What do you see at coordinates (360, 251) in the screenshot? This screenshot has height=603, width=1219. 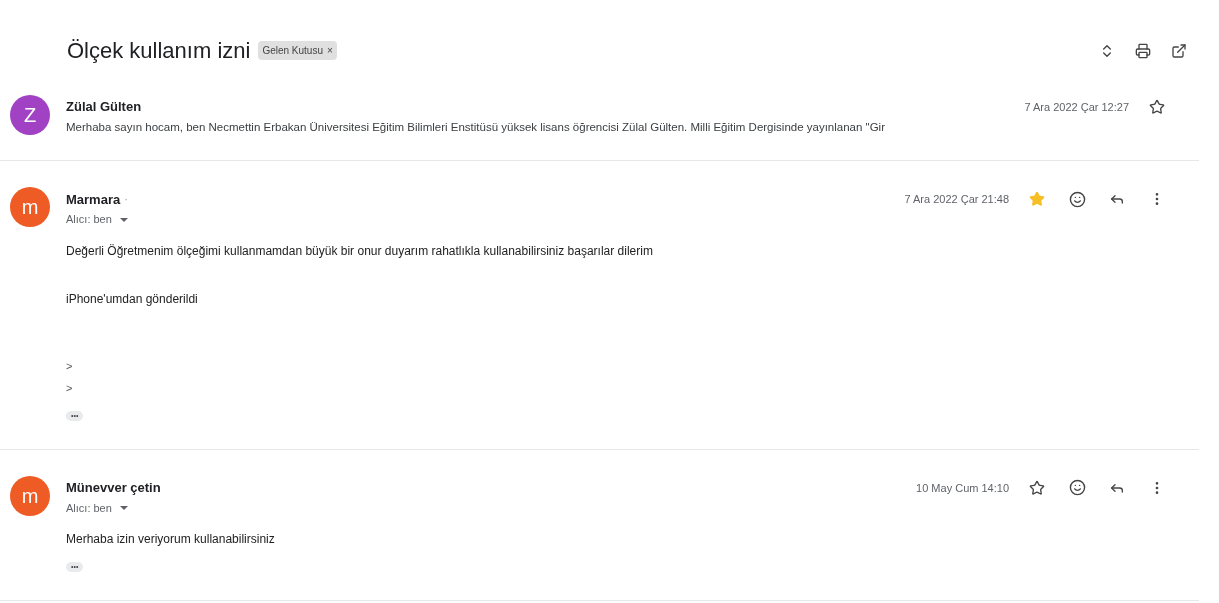 I see `message-text: Değerli Öğretmenim ölçeğimi kullanmamdan büyük bir onur duyarım rahatlıkla kullanabilirsiniz başarılar dilerim` at bounding box center [360, 251].